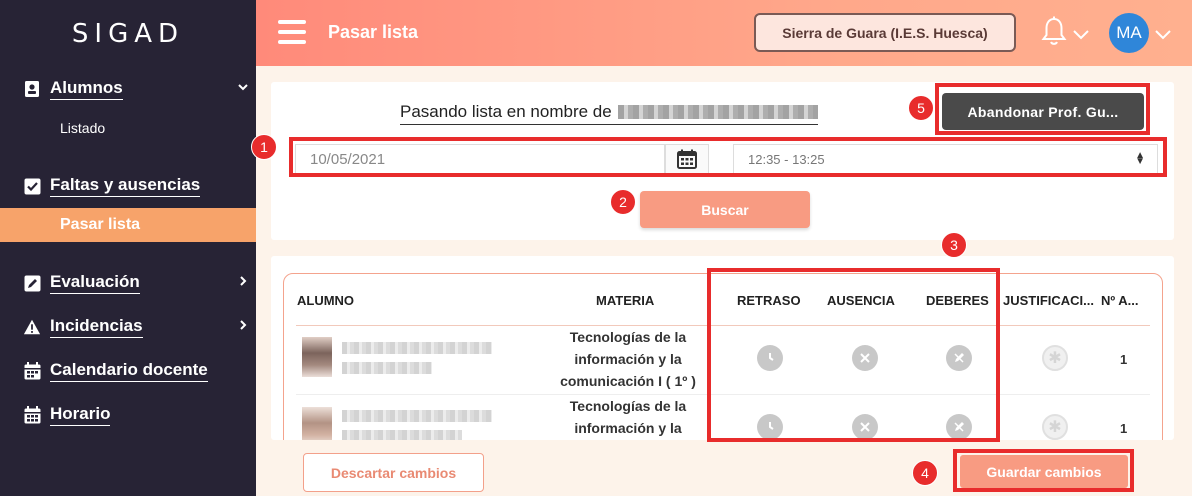 The image size is (1192, 496). Describe the element at coordinates (128, 128) in the screenshot. I see `sidebar-item-listado: Listado` at that location.